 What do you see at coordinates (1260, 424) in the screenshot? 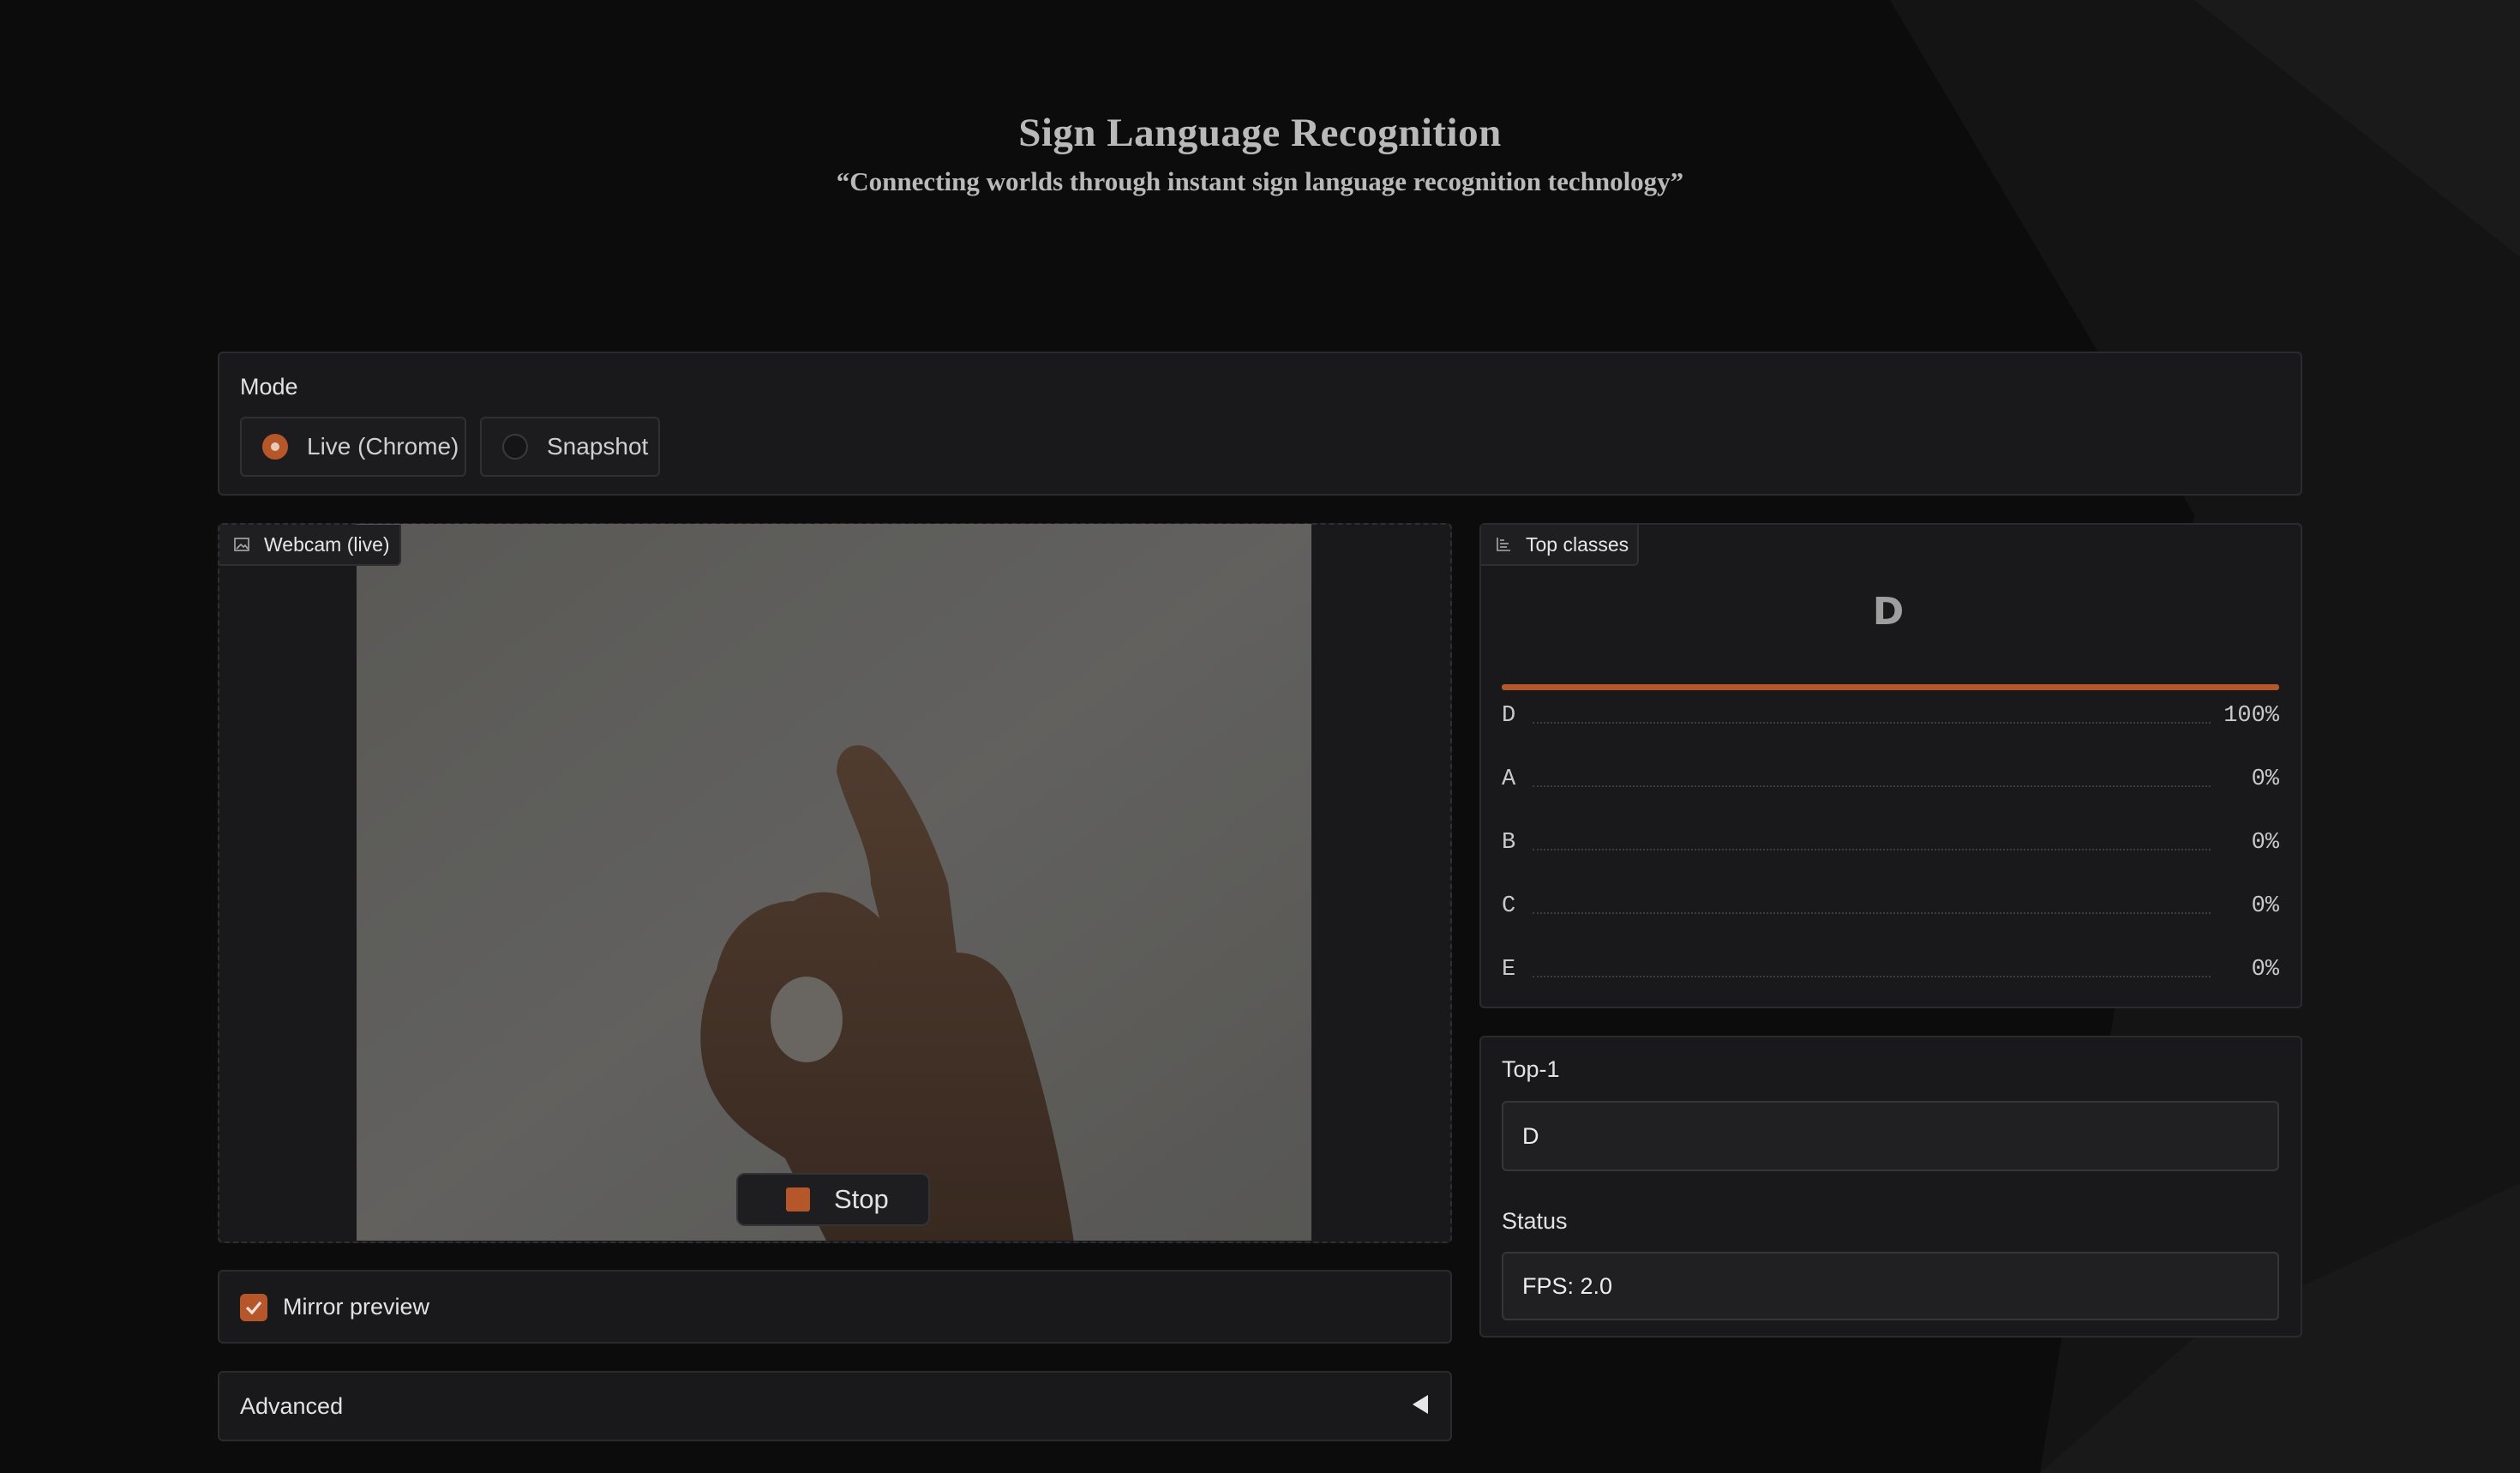
I see `mode-panel: Mode Live (Chrome) Snapshot` at bounding box center [1260, 424].